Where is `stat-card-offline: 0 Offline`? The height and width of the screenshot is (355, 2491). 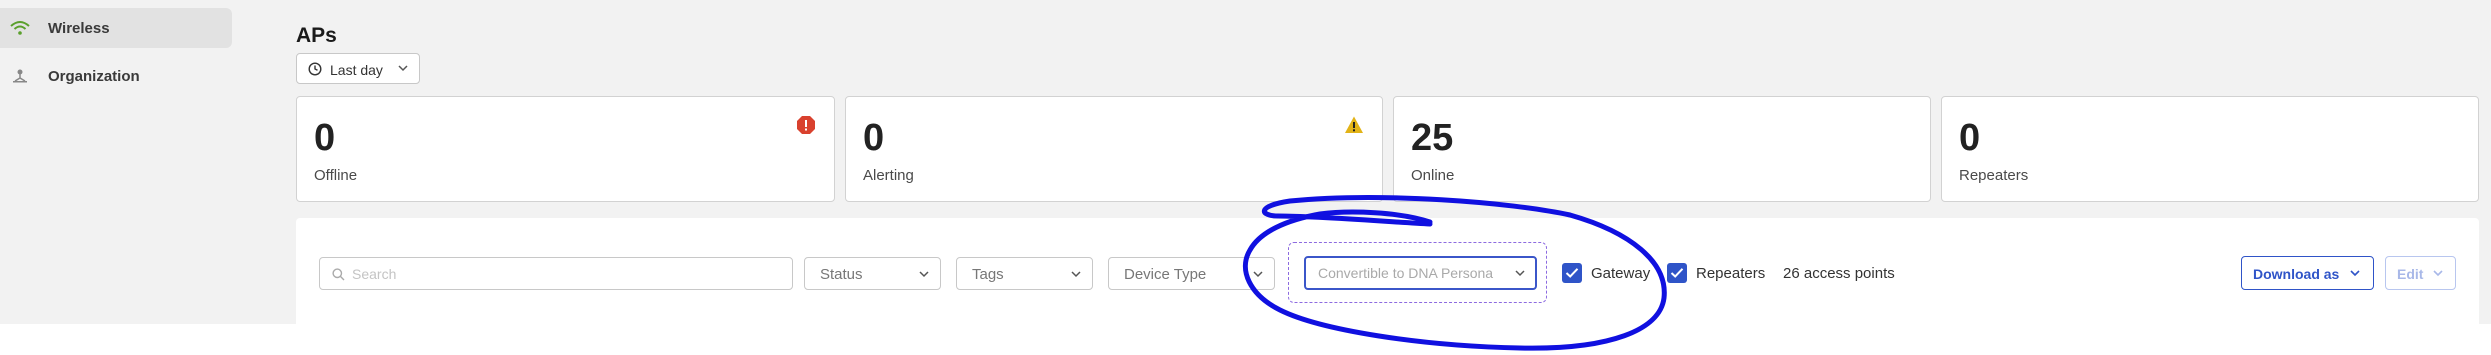
stat-card-offline: 0 Offline is located at coordinates (565, 149).